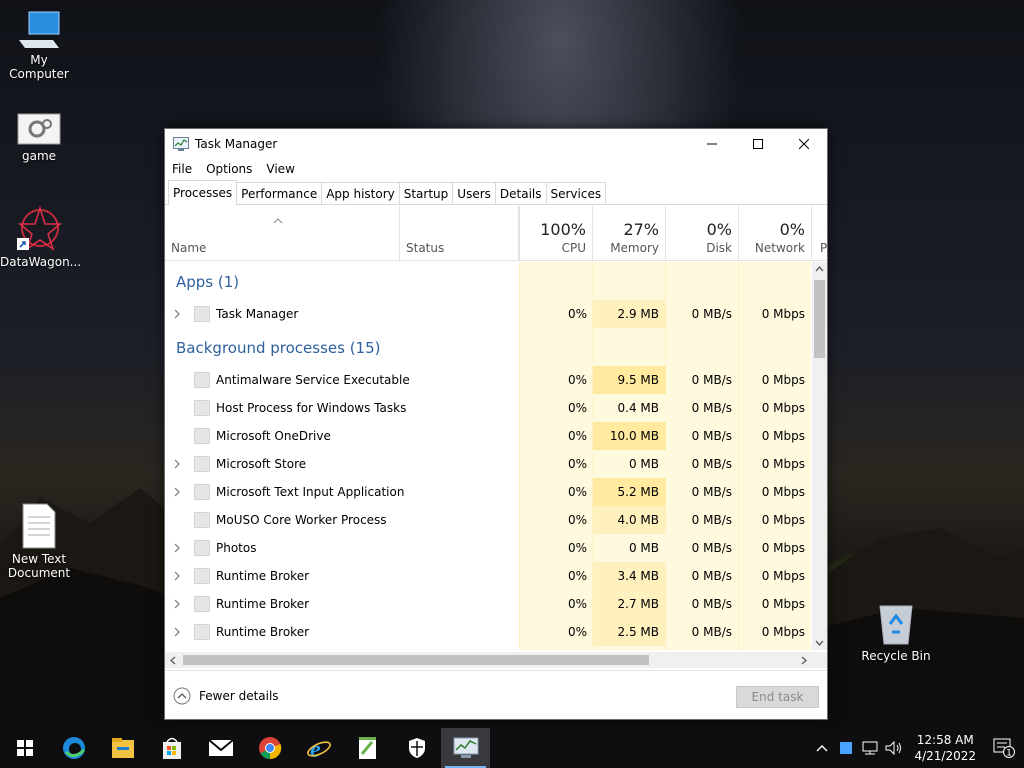  What do you see at coordinates (556, 233) in the screenshot?
I see `column-header-cpu: 100% CPU` at bounding box center [556, 233].